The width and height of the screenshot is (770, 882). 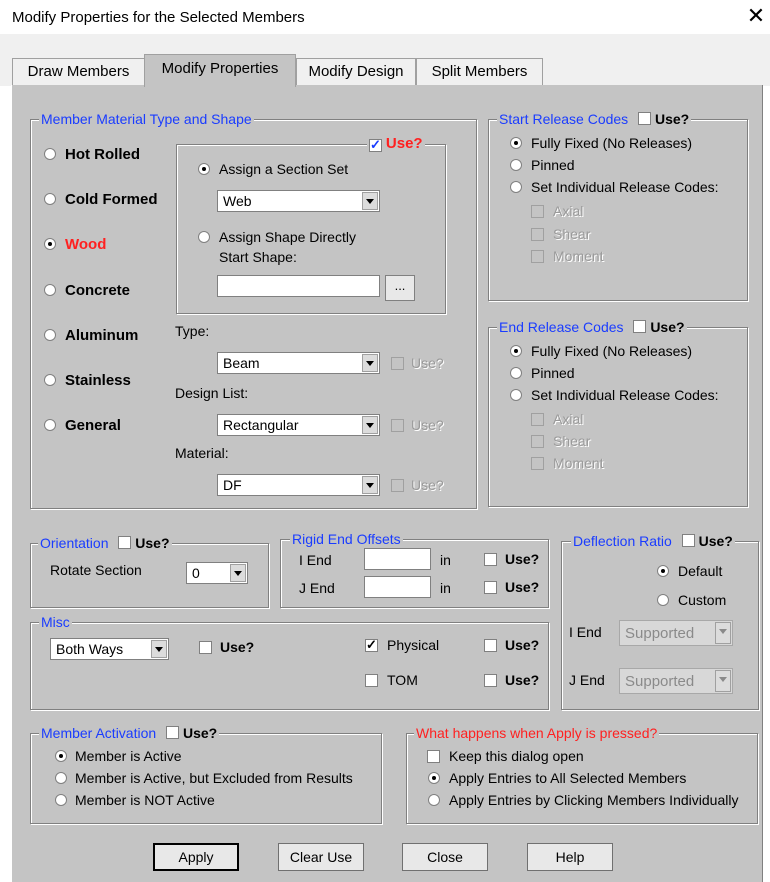 I want to click on orientation-use-label: Use?, so click(x=152, y=543).